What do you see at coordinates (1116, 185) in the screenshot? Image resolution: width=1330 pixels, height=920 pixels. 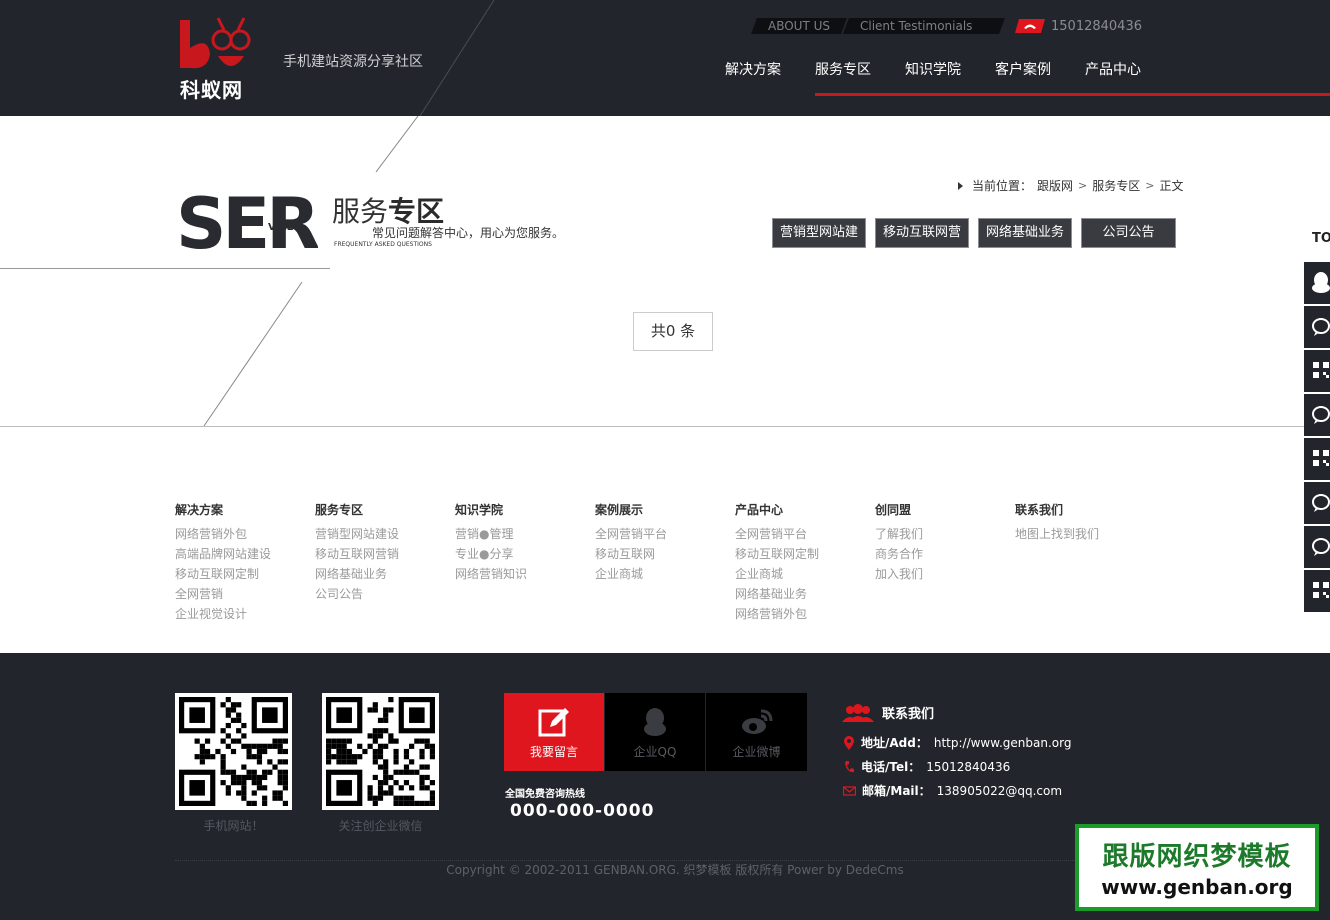 I see `breadcrumb-service: 服务专区` at bounding box center [1116, 185].